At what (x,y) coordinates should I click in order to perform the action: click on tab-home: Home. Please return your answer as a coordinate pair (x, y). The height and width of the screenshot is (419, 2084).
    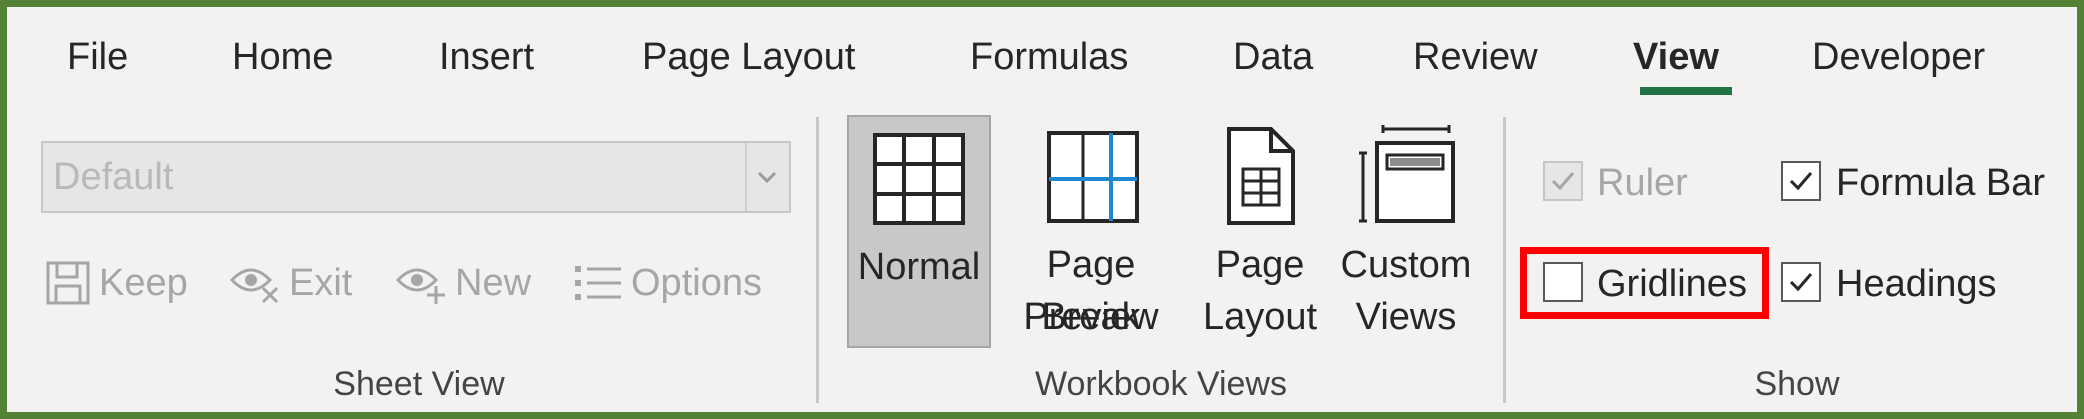
    Looking at the image, I should click on (282, 57).